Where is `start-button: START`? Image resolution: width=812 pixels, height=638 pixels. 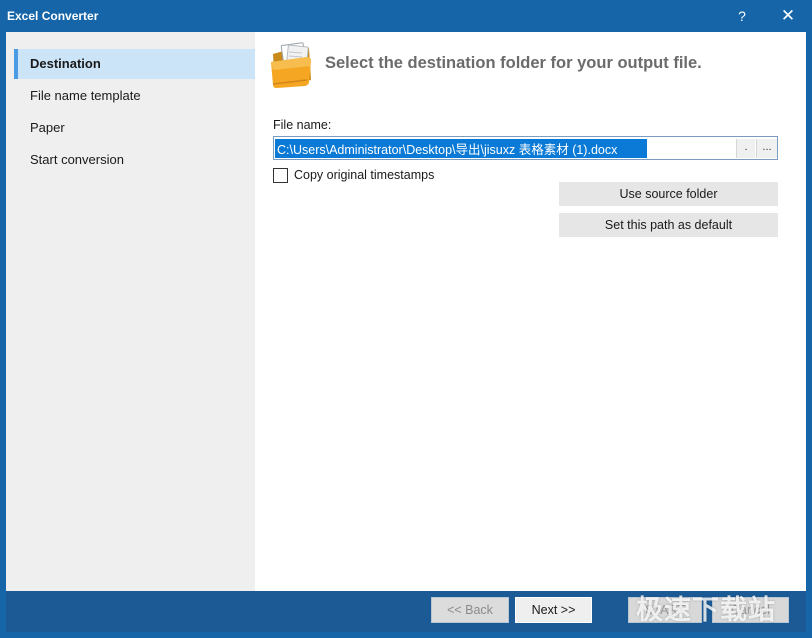
start-button: START is located at coordinates (665, 610).